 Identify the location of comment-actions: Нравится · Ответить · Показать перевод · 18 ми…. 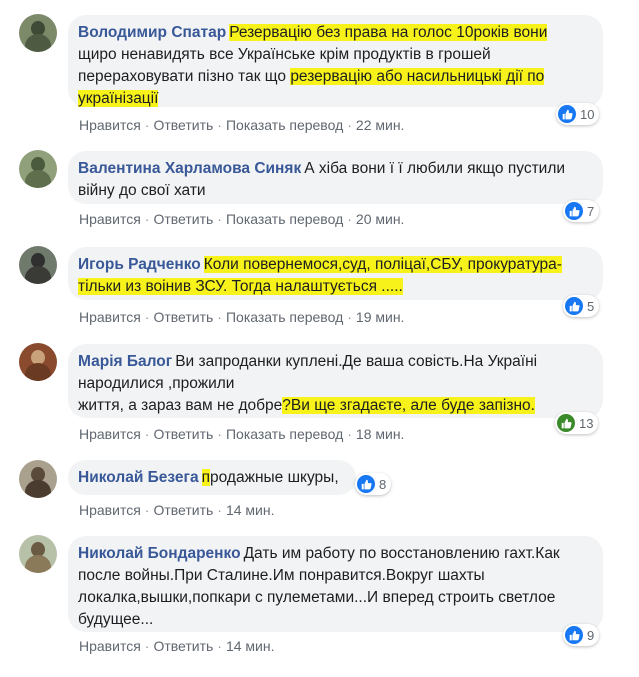
(242, 434).